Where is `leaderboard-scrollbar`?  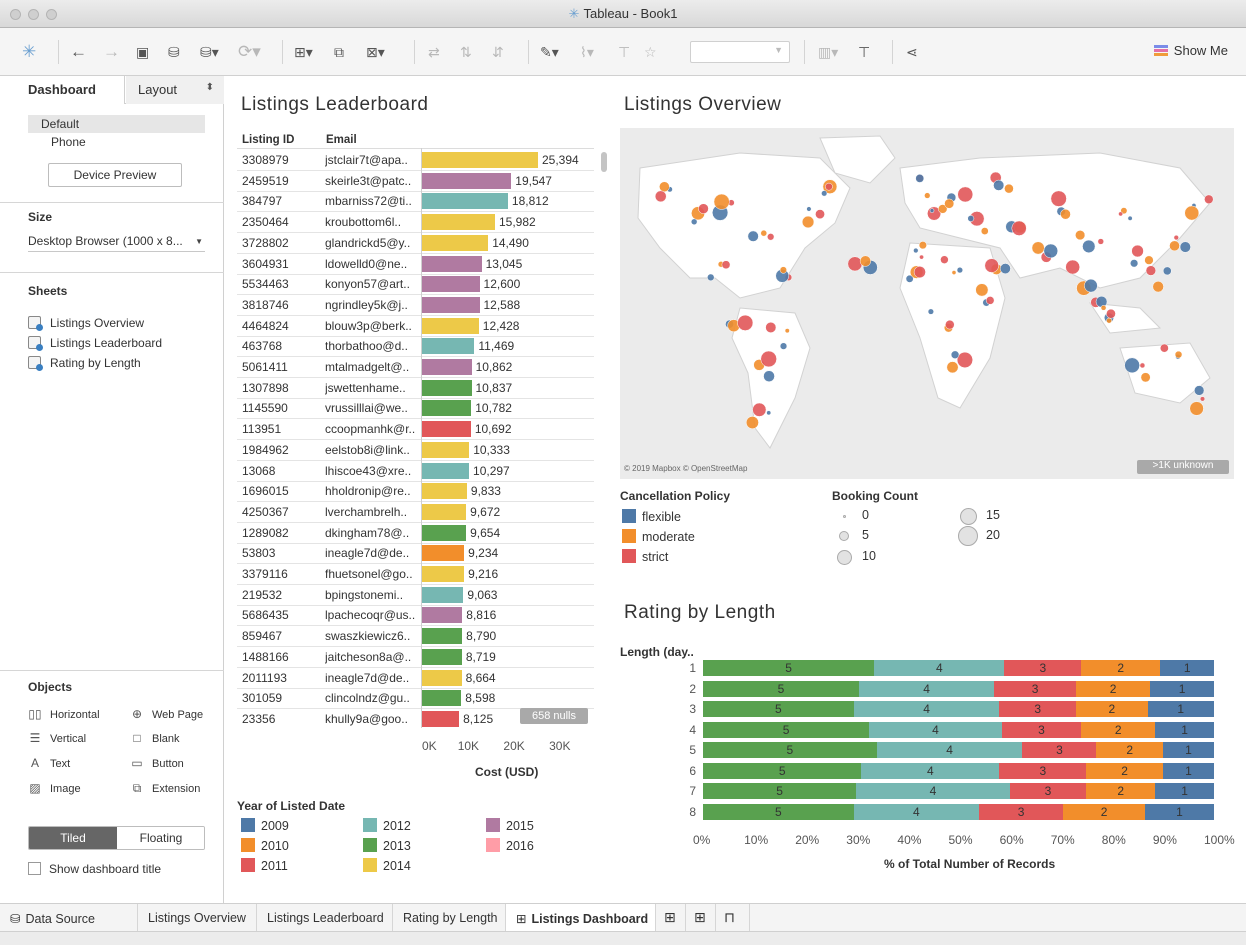
leaderboard-scrollbar is located at coordinates (604, 438).